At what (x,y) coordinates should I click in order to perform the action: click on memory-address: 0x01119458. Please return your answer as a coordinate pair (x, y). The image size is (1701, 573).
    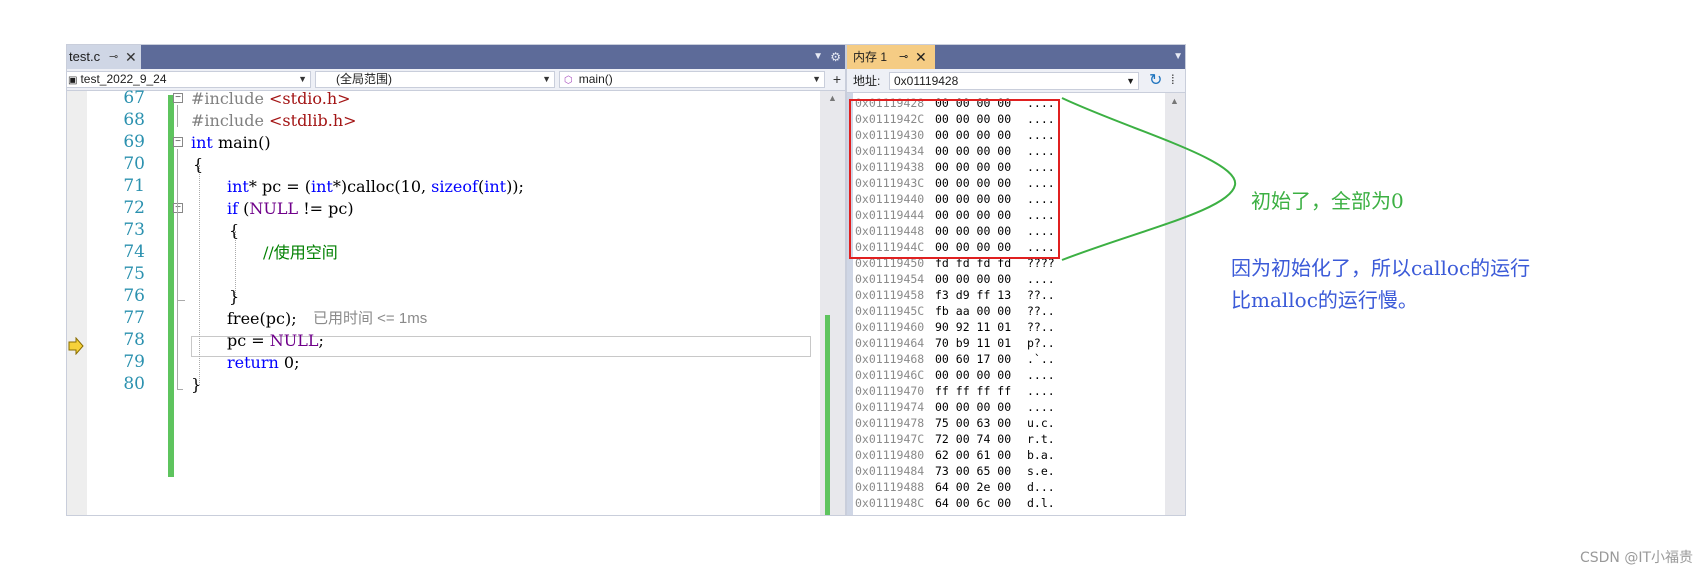
    Looking at the image, I should click on (890, 295).